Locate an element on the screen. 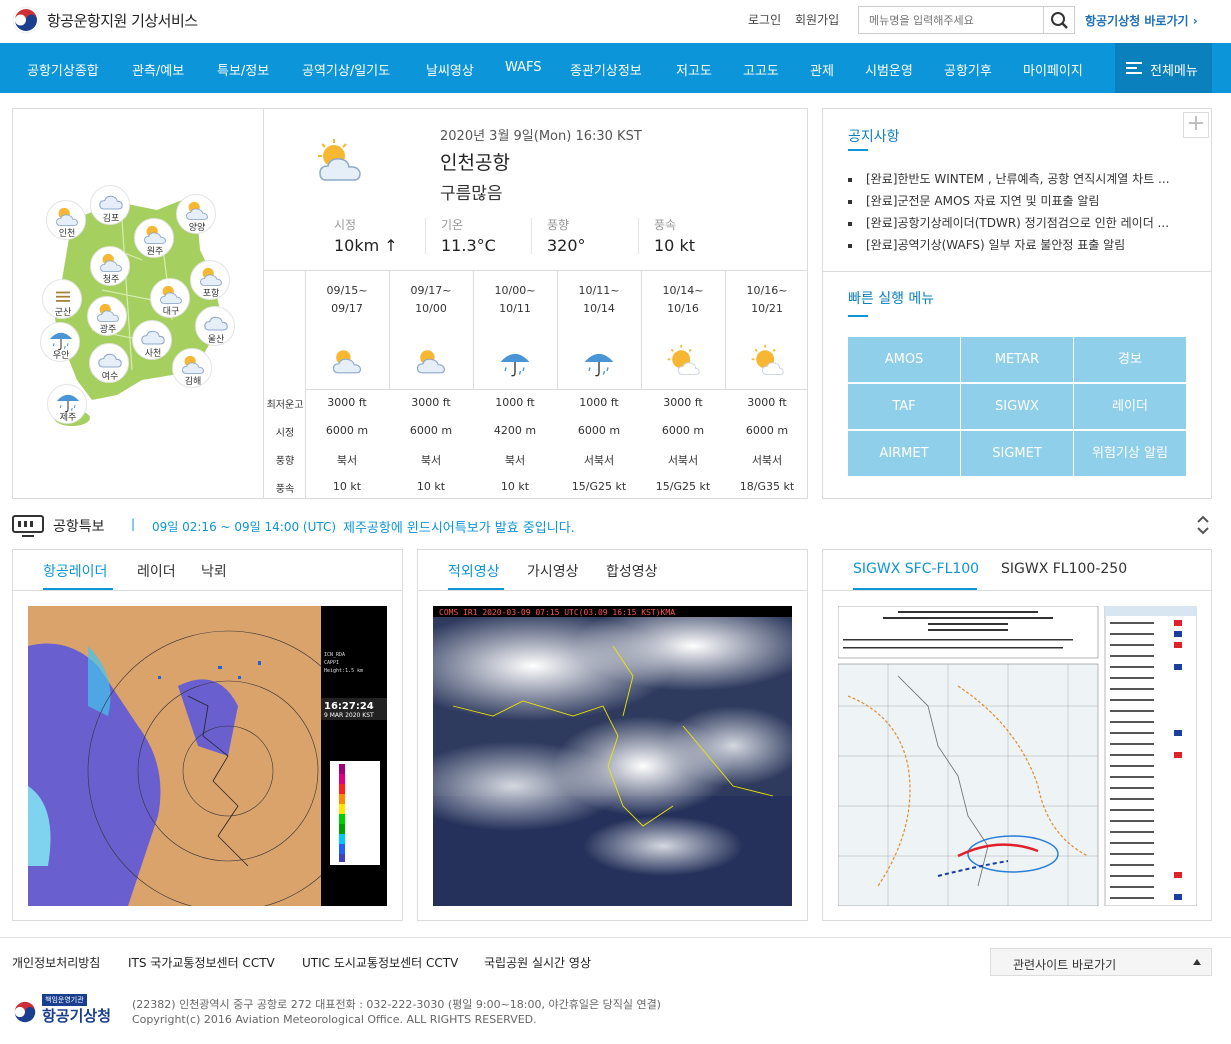  related-sites-select: 관련사이트 바로가기 is located at coordinates (1101, 962).